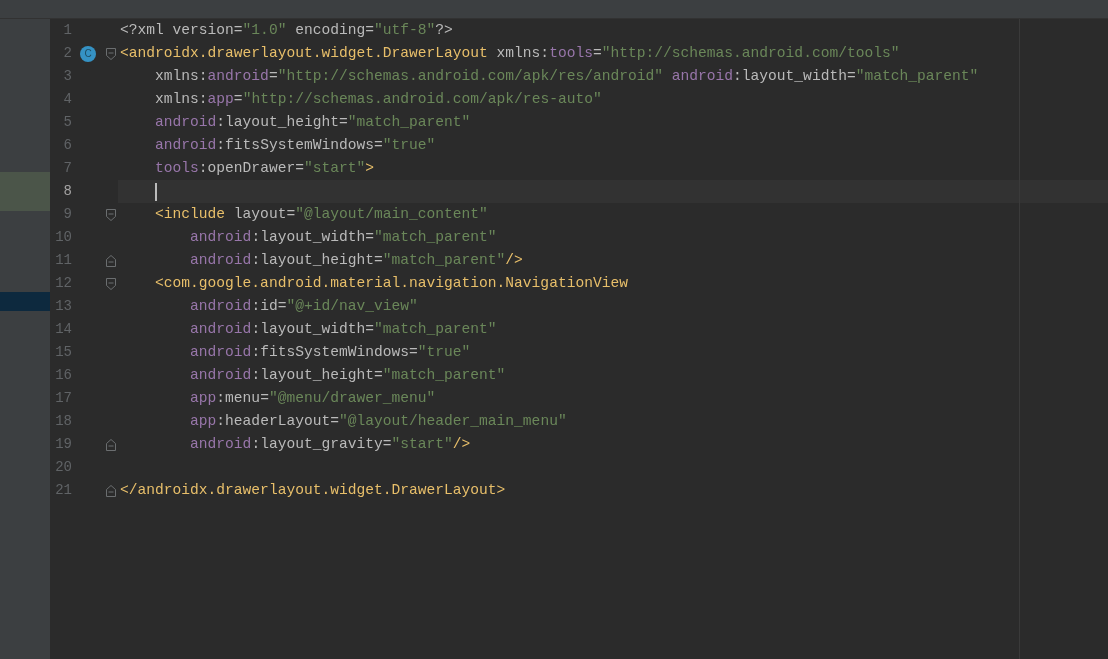 This screenshot has height=659, width=1108. Describe the element at coordinates (286, 30) in the screenshot. I see `code-line: <?xml version="1.0" encoding="utf-8"?>` at that location.